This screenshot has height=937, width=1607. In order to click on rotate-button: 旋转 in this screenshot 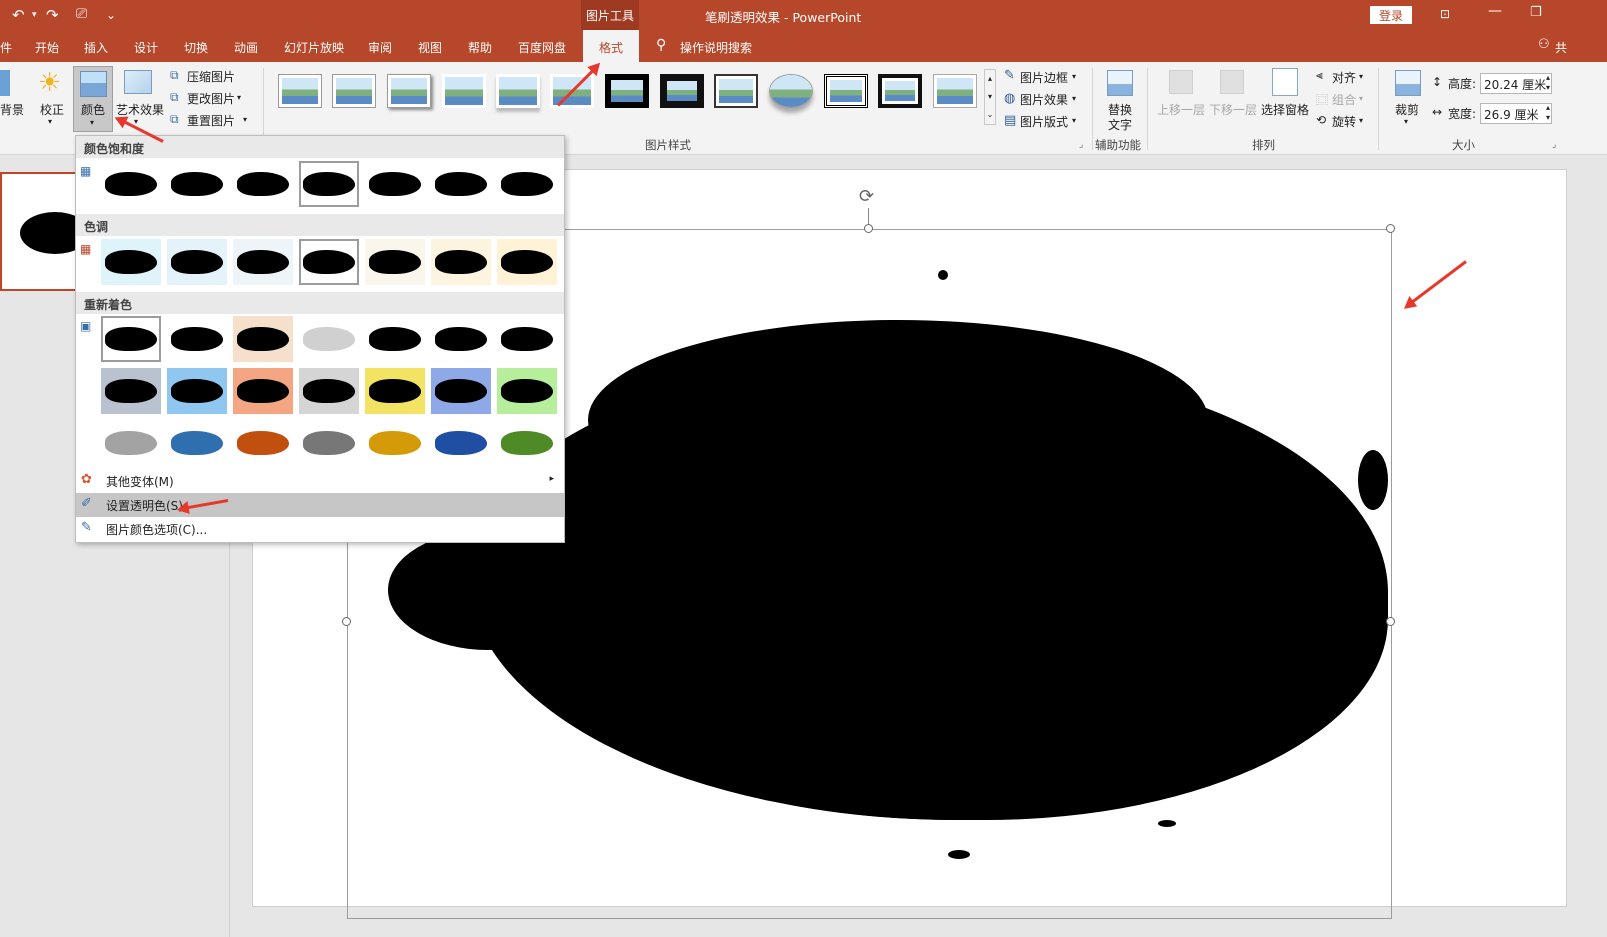, I will do `click(1344, 121)`.